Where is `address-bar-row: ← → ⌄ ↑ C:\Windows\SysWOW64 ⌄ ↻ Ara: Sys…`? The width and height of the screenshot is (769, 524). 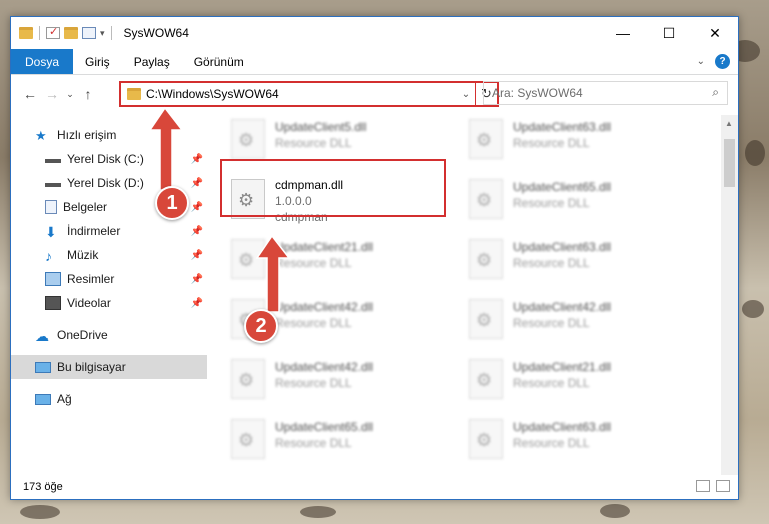
address-bar-row: ← → ⌄ ↑ C:\Windows\SysWOW64 ⌄ ↻ Ara: Sys… is located at coordinates (374, 94).